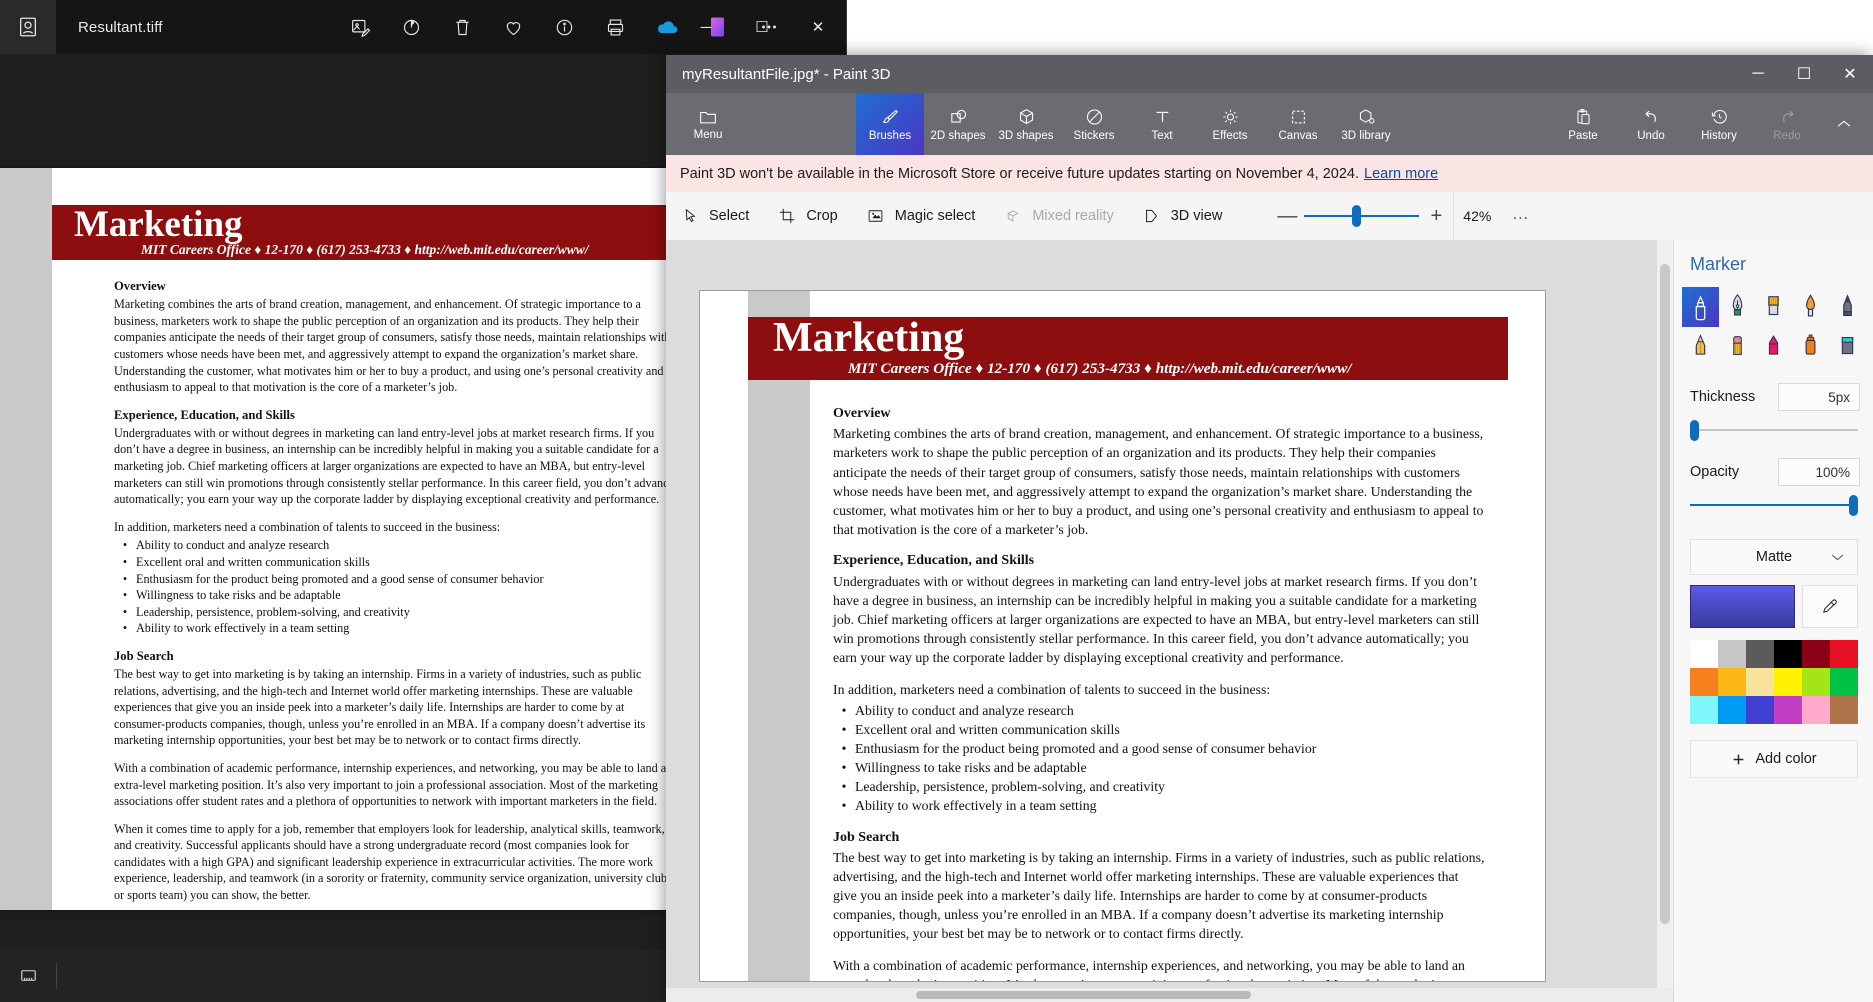 This screenshot has width=1873, height=1002. Describe the element at coordinates (1357, 216) in the screenshot. I see `zoom-slider-knob` at that location.